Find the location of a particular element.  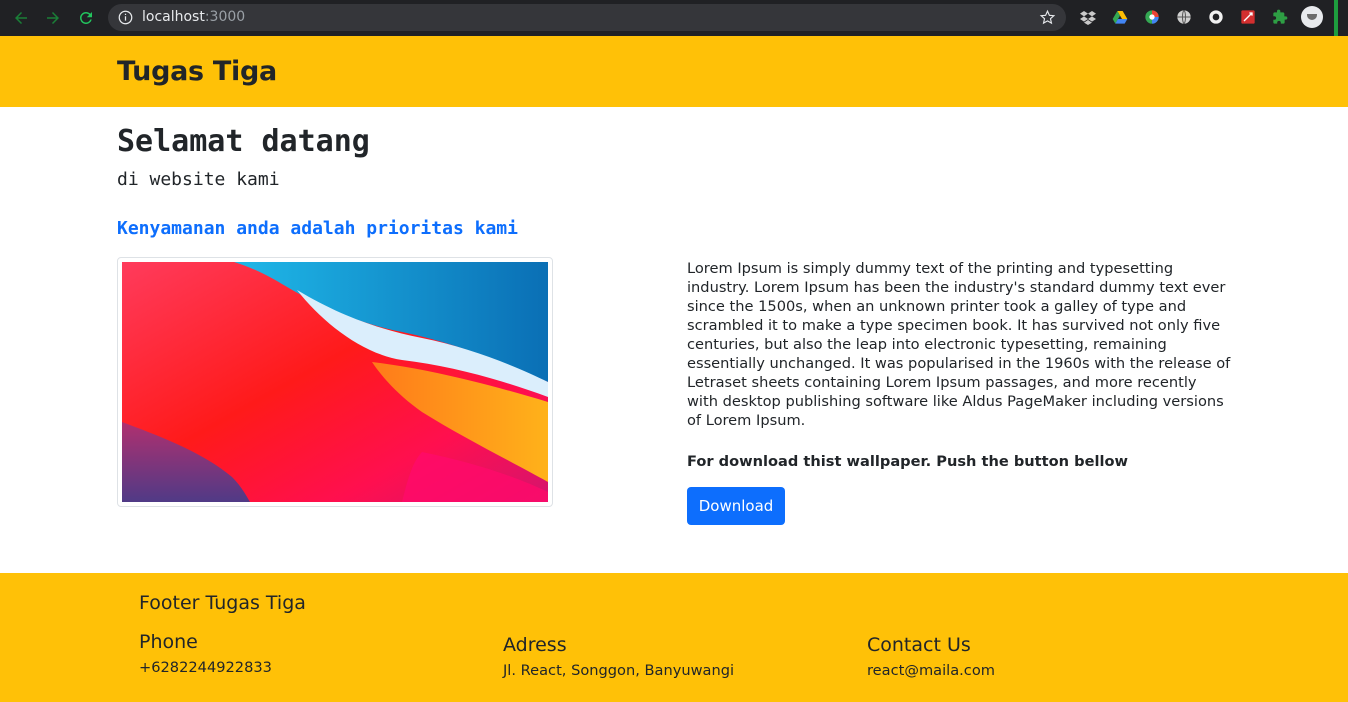

info-icon is located at coordinates (125, 17).